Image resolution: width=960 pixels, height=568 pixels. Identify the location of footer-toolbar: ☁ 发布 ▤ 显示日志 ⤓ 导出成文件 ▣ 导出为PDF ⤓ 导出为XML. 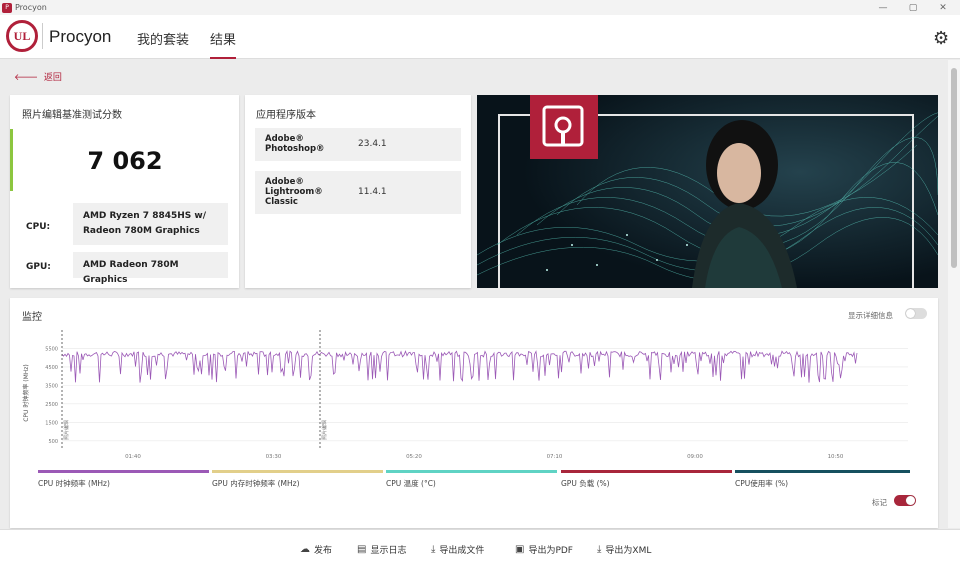
(480, 548).